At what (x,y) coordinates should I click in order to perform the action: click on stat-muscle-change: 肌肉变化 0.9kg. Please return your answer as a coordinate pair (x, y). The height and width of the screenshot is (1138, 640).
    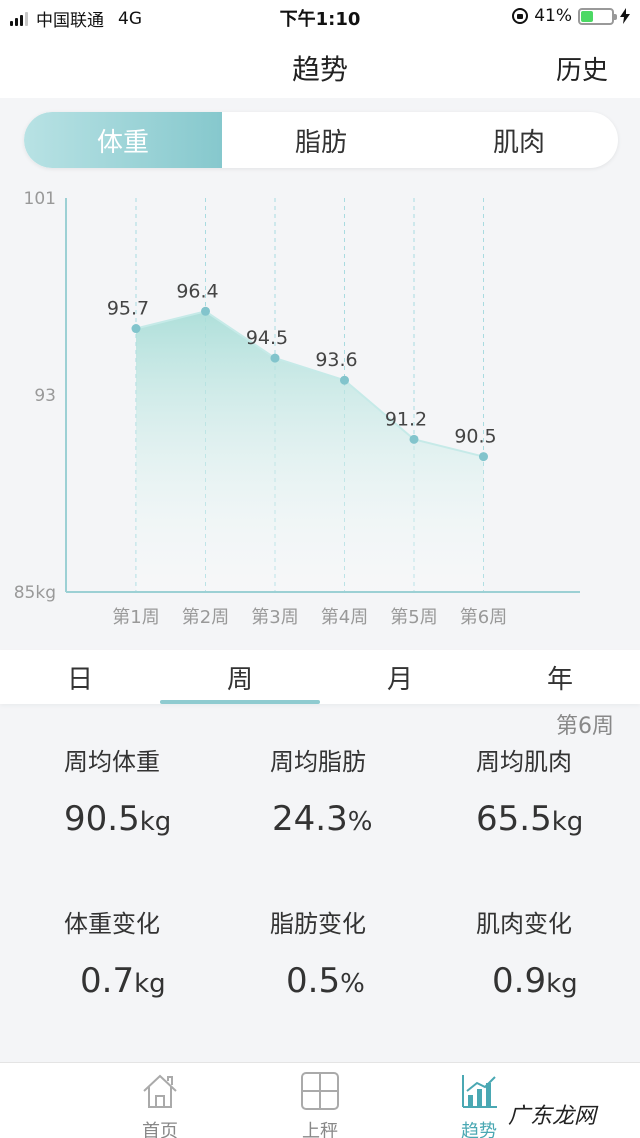
    Looking at the image, I should click on (558, 952).